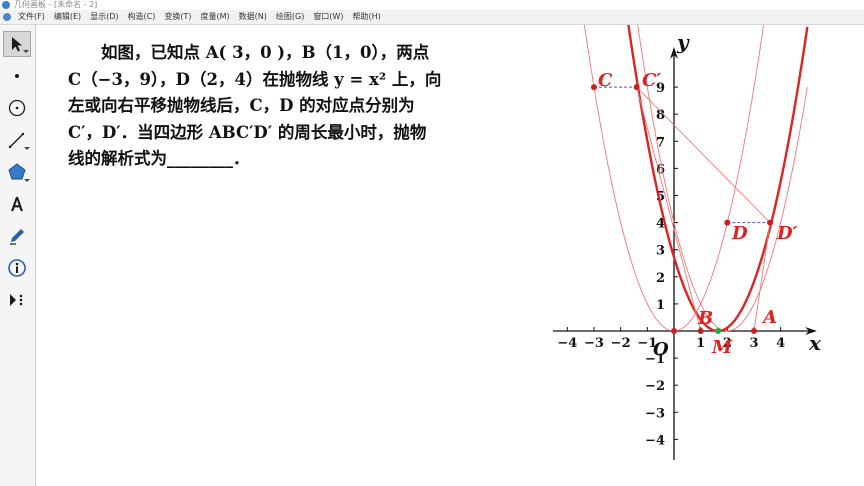 The image size is (864, 486). I want to click on polygon-tool, so click(17, 172).